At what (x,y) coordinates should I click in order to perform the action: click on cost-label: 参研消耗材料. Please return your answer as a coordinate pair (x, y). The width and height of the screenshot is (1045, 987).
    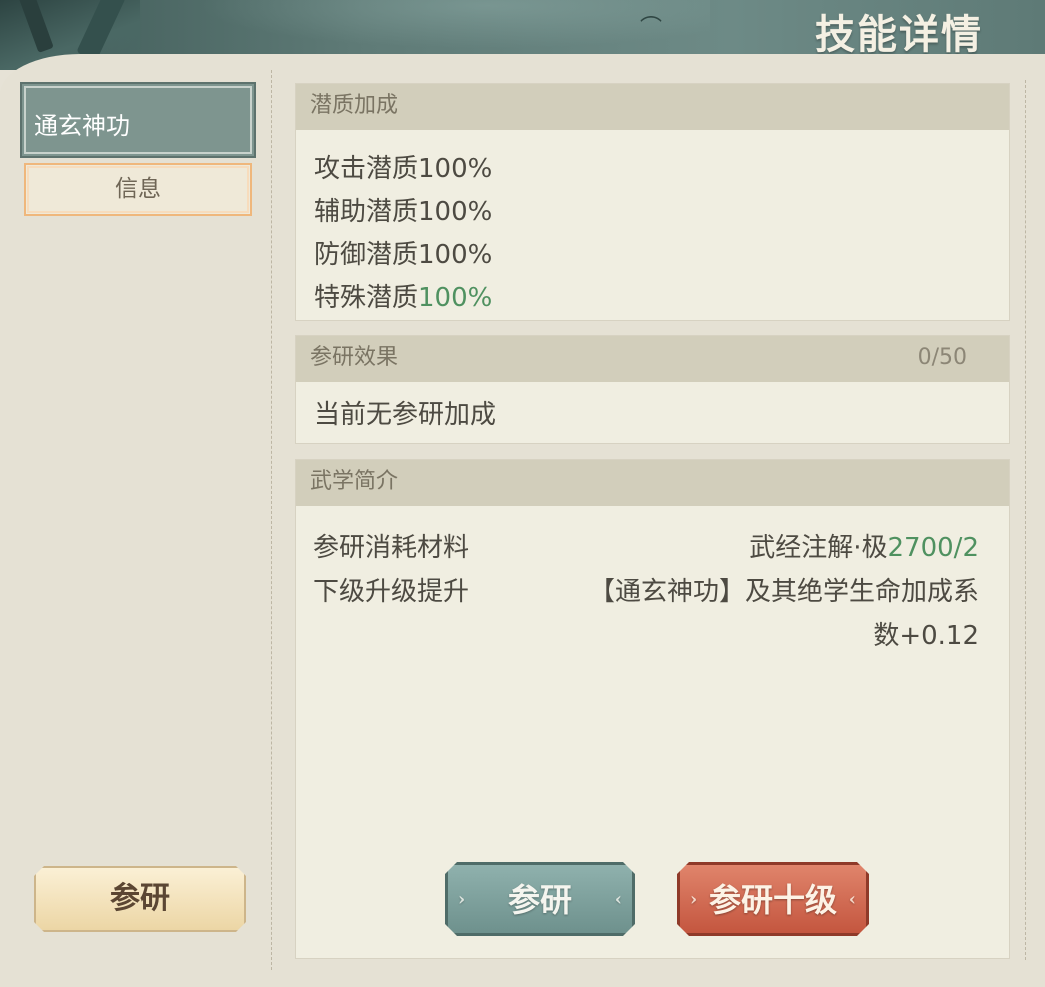
    Looking at the image, I should click on (391, 548).